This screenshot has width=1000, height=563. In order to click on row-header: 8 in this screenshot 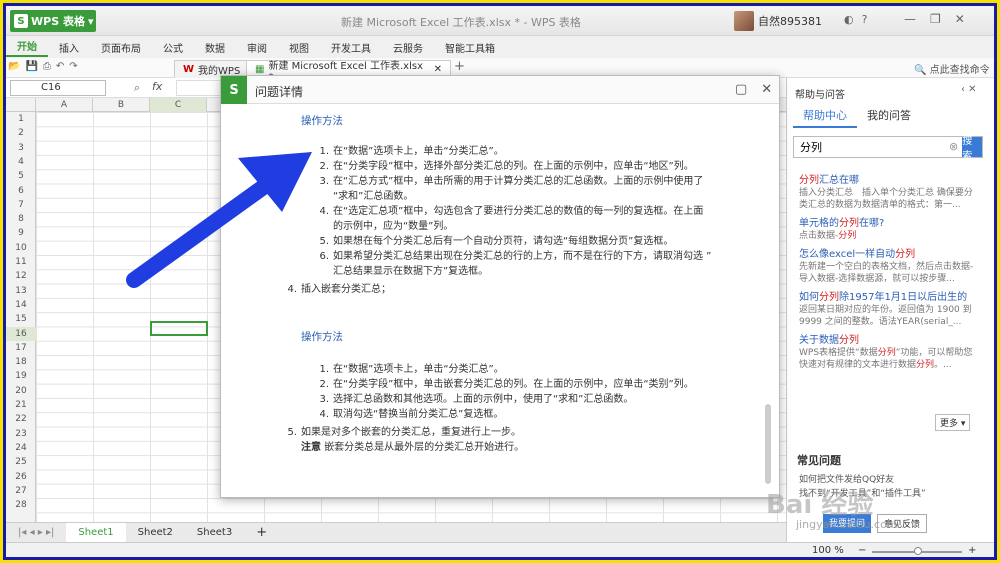, I will do `click(21, 219)`.